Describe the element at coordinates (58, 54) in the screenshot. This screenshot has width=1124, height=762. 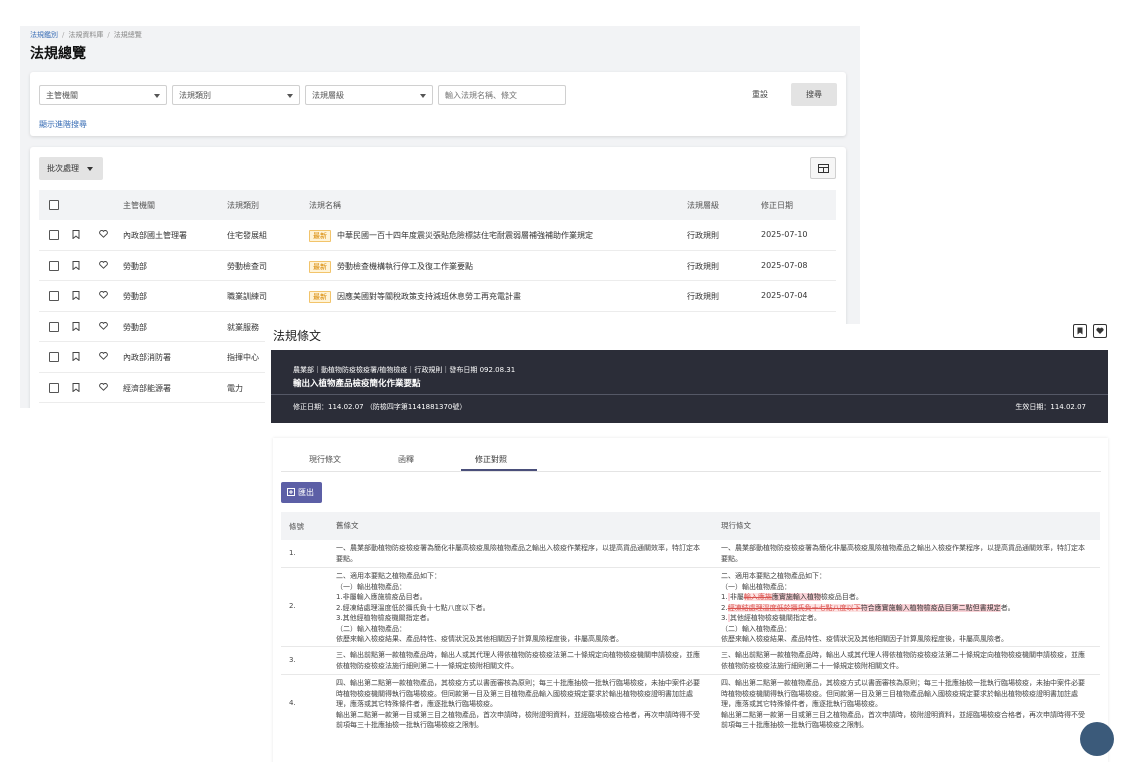
I see `page-title: 法規總覽` at that location.